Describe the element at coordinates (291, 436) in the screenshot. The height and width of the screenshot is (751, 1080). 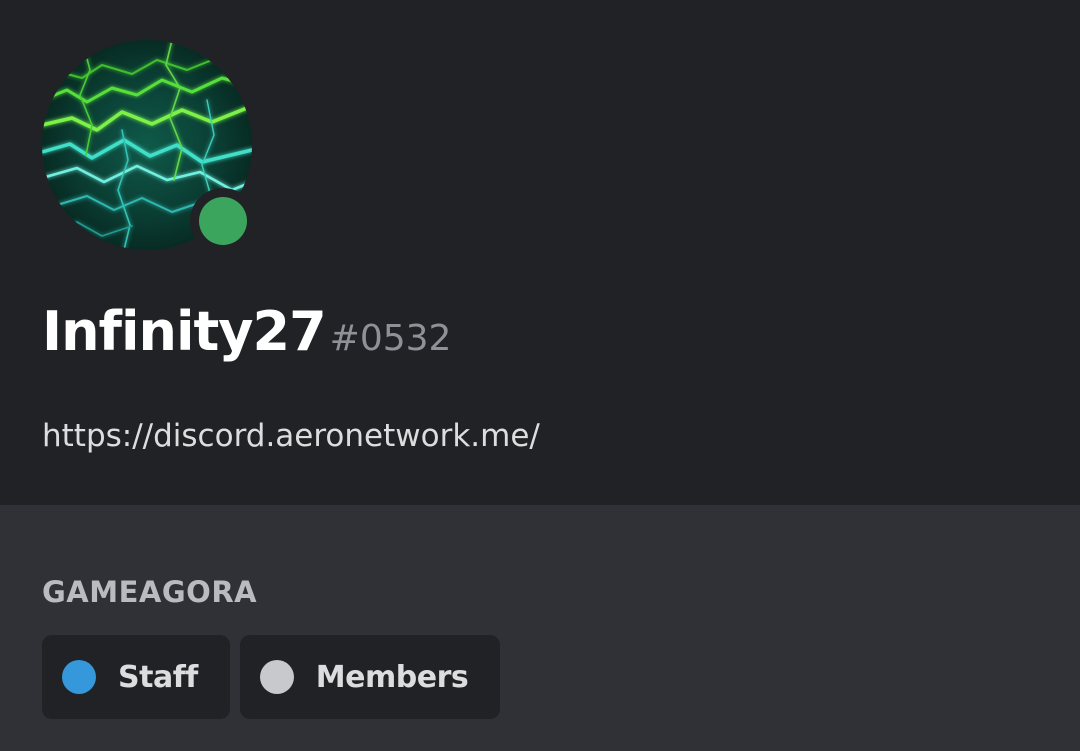
I see `about-me-link: https://discord.aeronetwork.me/` at that location.